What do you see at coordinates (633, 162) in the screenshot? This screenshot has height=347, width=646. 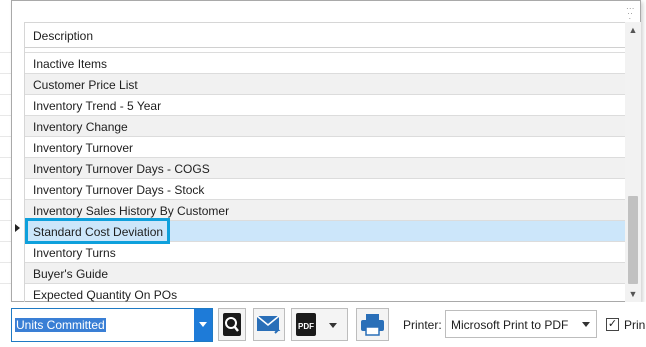 I see `vertical-scrollbar: ▲ ▼` at bounding box center [633, 162].